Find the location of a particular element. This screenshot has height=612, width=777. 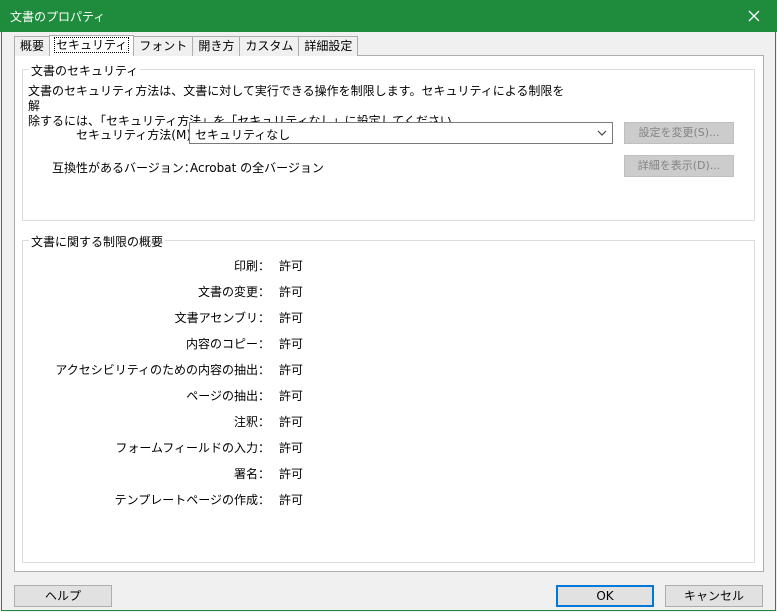

tab-security: セキュリティ is located at coordinates (92, 45).